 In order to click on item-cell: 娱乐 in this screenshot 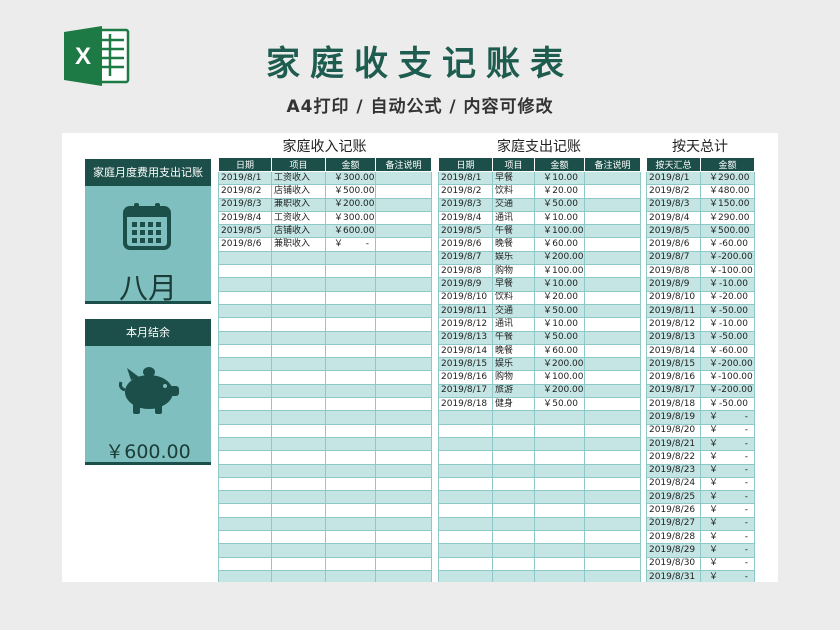, I will do `click(513, 258)`.